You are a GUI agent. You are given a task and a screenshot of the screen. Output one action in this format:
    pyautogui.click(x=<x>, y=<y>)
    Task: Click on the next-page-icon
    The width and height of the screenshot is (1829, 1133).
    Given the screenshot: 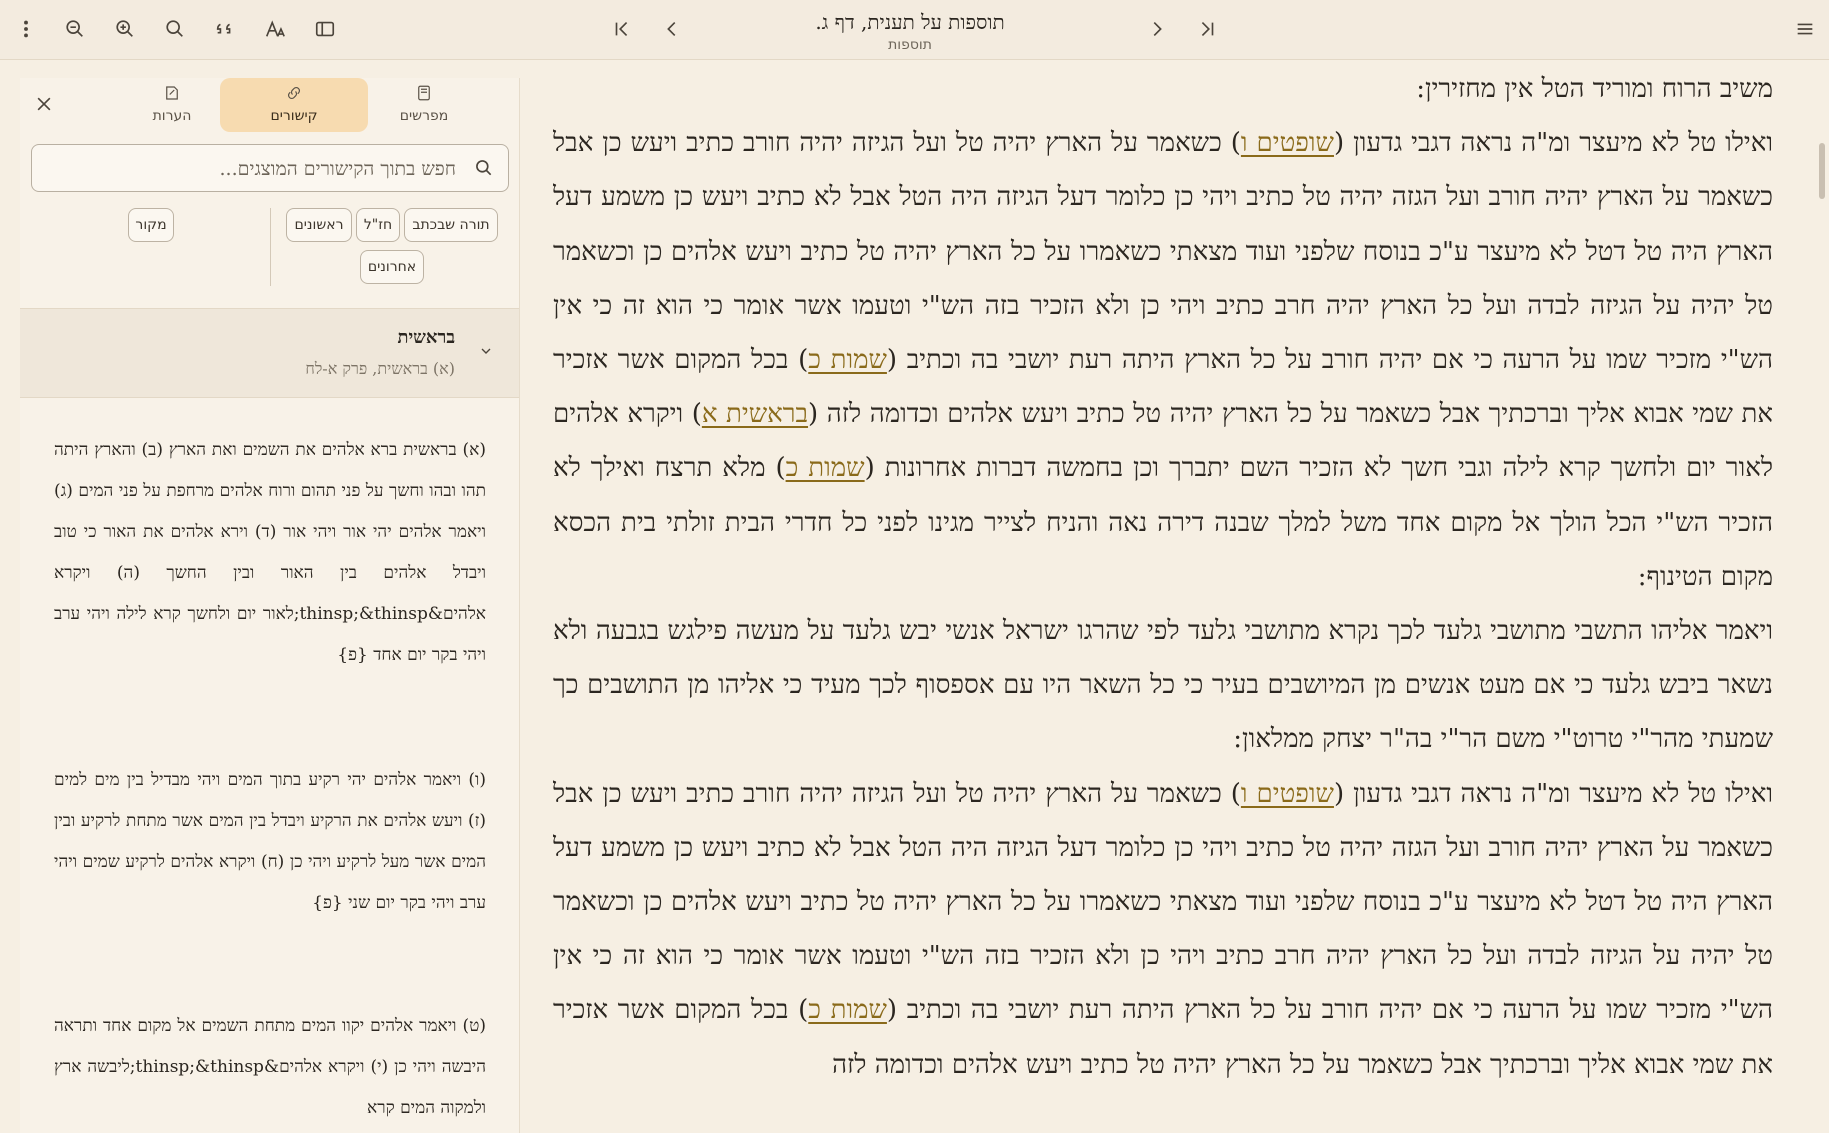 What is the action you would take?
    pyautogui.click(x=1157, y=29)
    